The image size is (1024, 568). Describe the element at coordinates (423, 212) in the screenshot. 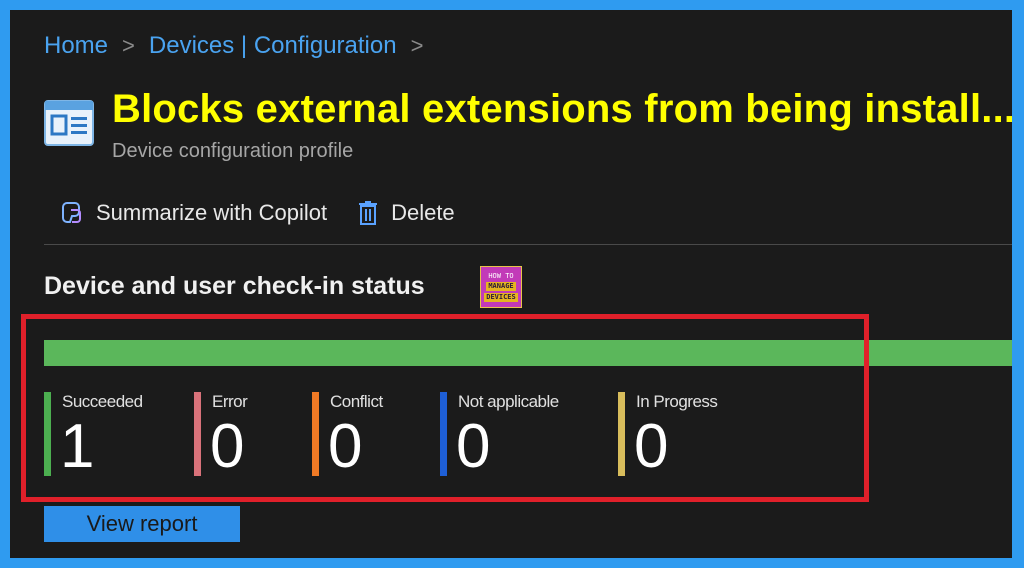

I see `delete-label: Delete` at that location.